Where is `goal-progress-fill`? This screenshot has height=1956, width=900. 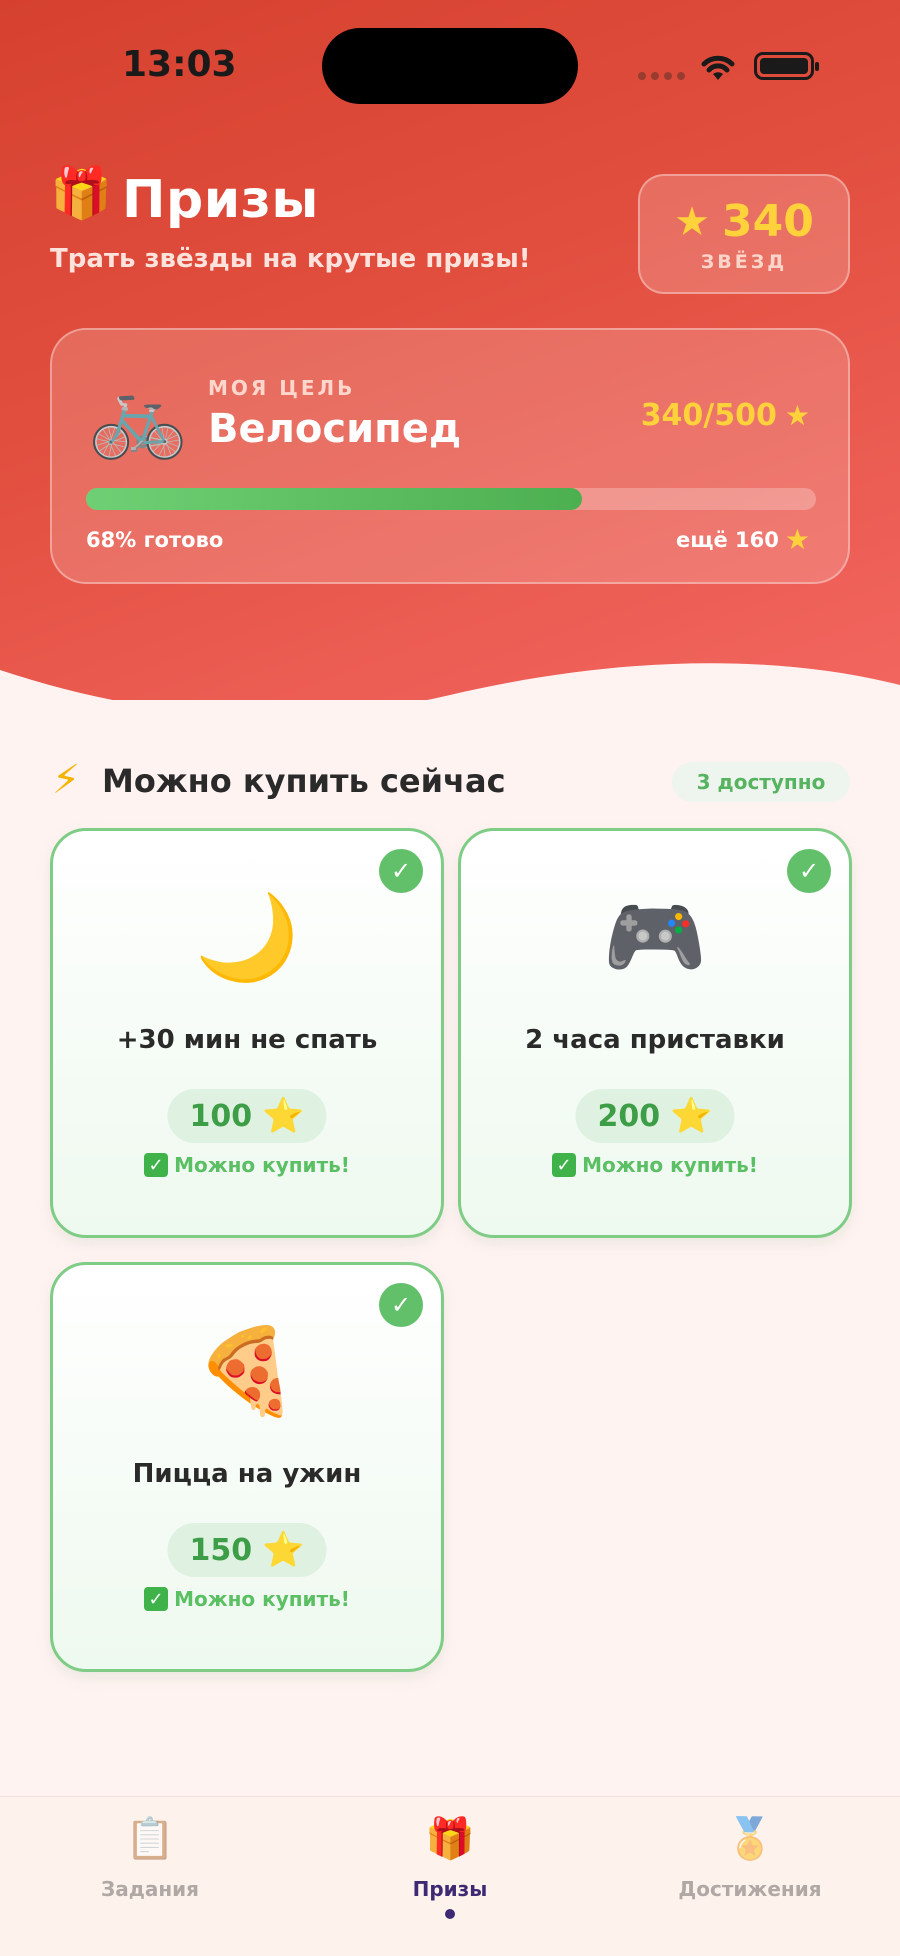
goal-progress-fill is located at coordinates (334, 499).